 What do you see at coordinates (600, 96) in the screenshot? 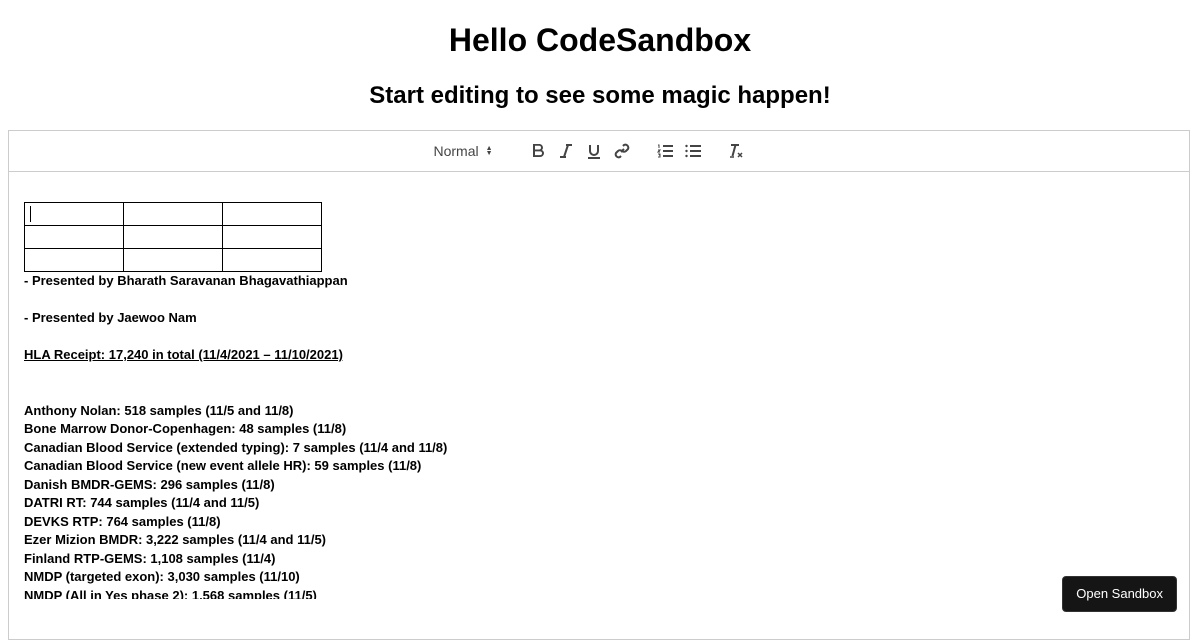
I see `page-subtitle: Start editing to see some magic happen!` at bounding box center [600, 96].